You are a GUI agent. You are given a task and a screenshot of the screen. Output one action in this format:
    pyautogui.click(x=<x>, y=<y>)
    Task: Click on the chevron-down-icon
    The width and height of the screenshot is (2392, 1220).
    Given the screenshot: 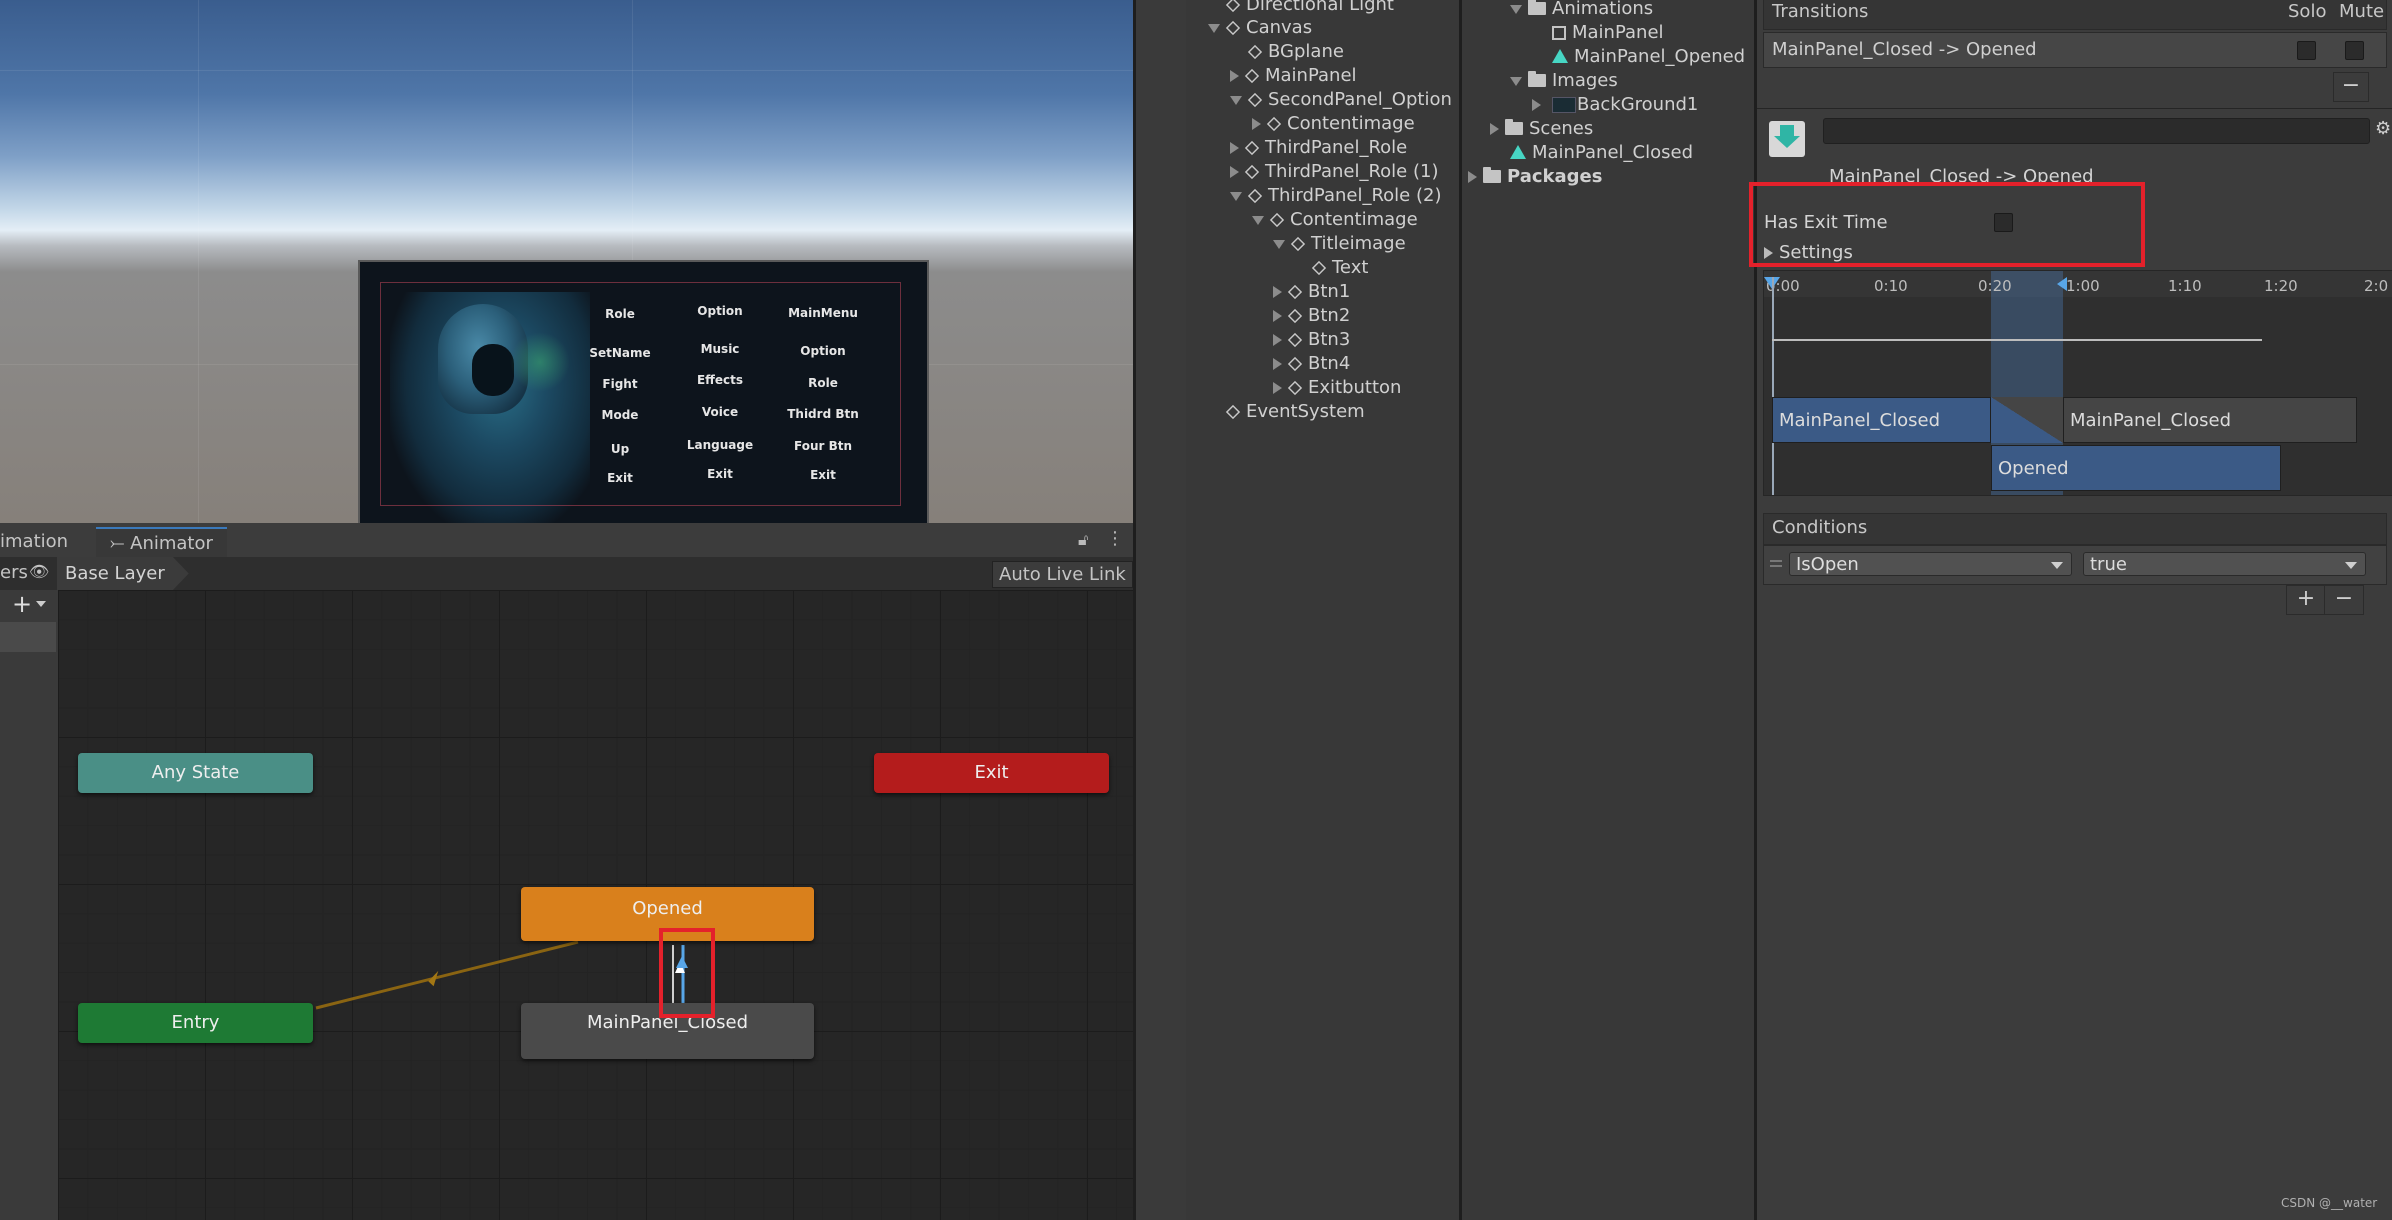 What is the action you would take?
    pyautogui.click(x=41, y=604)
    